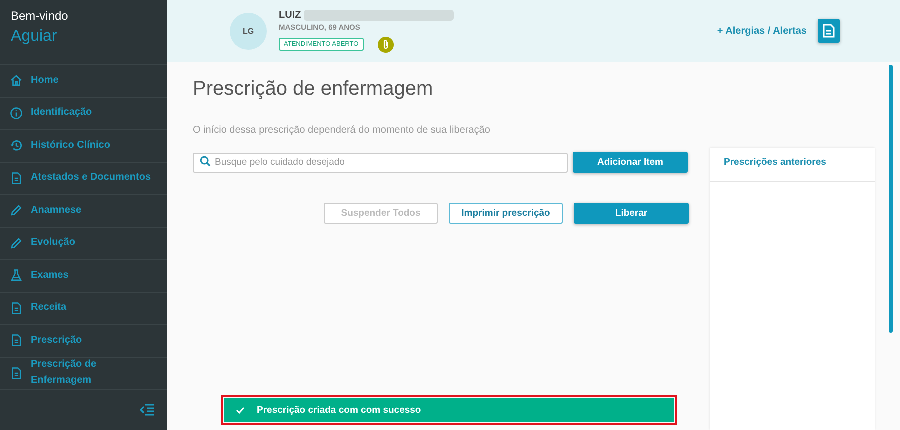 This screenshot has height=430, width=900. Describe the element at coordinates (762, 31) in the screenshot. I see `allergies-link: + Alergias / Alertas` at that location.